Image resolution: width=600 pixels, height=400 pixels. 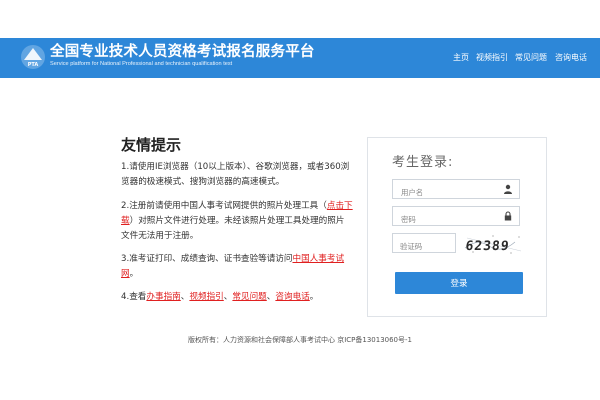 I want to click on notice-item-3-text-a: 3.准考证打印、成绩查询、证书查验等请访问, so click(x=207, y=259).